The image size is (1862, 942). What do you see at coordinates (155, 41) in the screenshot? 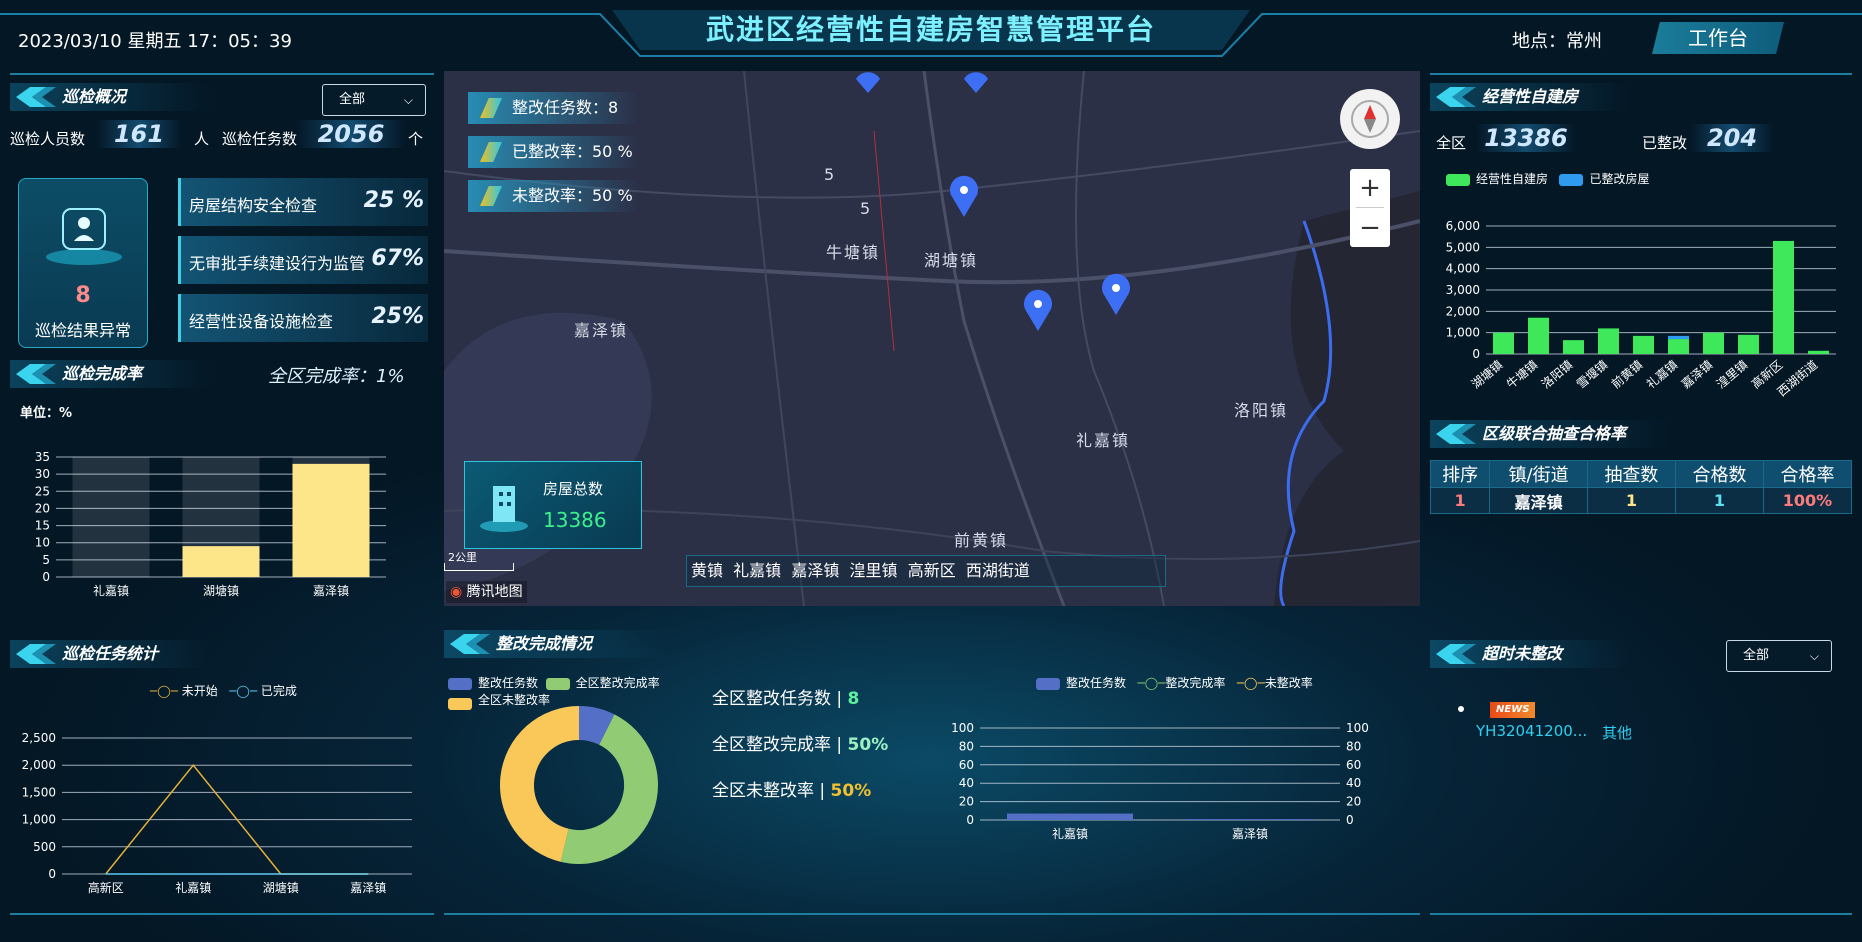
I see `clock: 2023/03/10 星期五 17：05：39` at bounding box center [155, 41].